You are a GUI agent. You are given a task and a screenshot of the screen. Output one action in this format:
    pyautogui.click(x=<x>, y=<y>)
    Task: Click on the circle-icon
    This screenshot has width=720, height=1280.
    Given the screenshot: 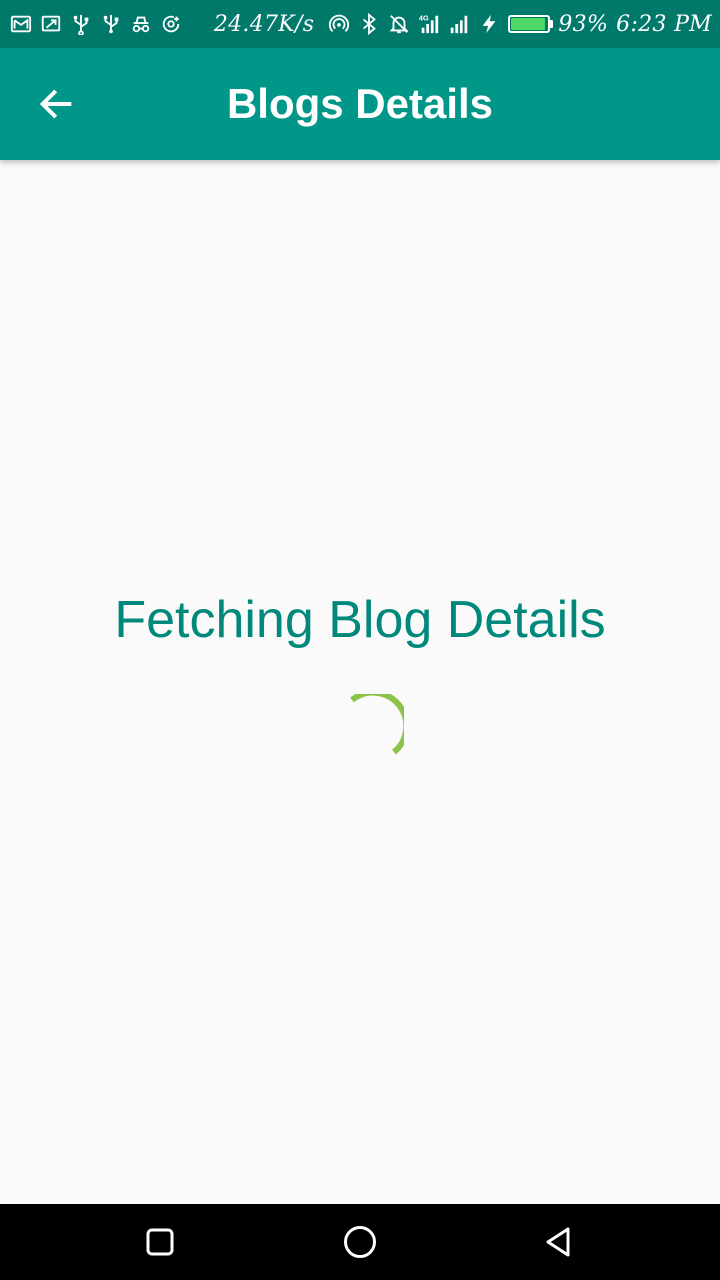 What is the action you would take?
    pyautogui.click(x=360, y=1242)
    